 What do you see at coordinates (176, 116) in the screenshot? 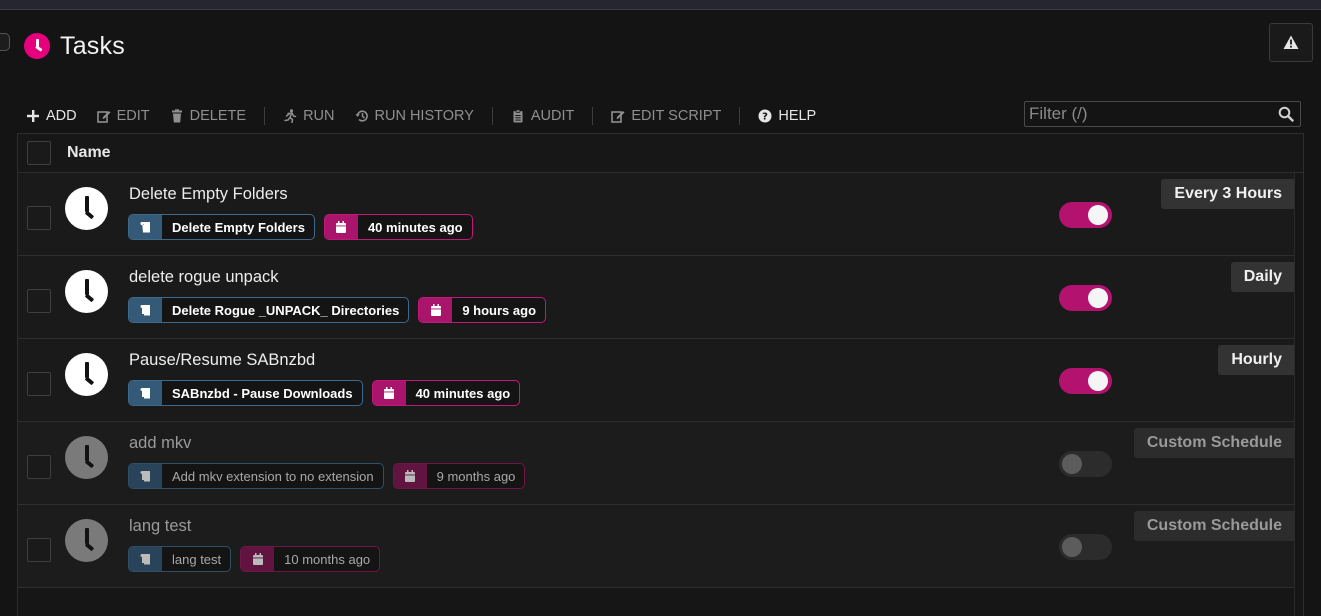
I see `trash-icon` at bounding box center [176, 116].